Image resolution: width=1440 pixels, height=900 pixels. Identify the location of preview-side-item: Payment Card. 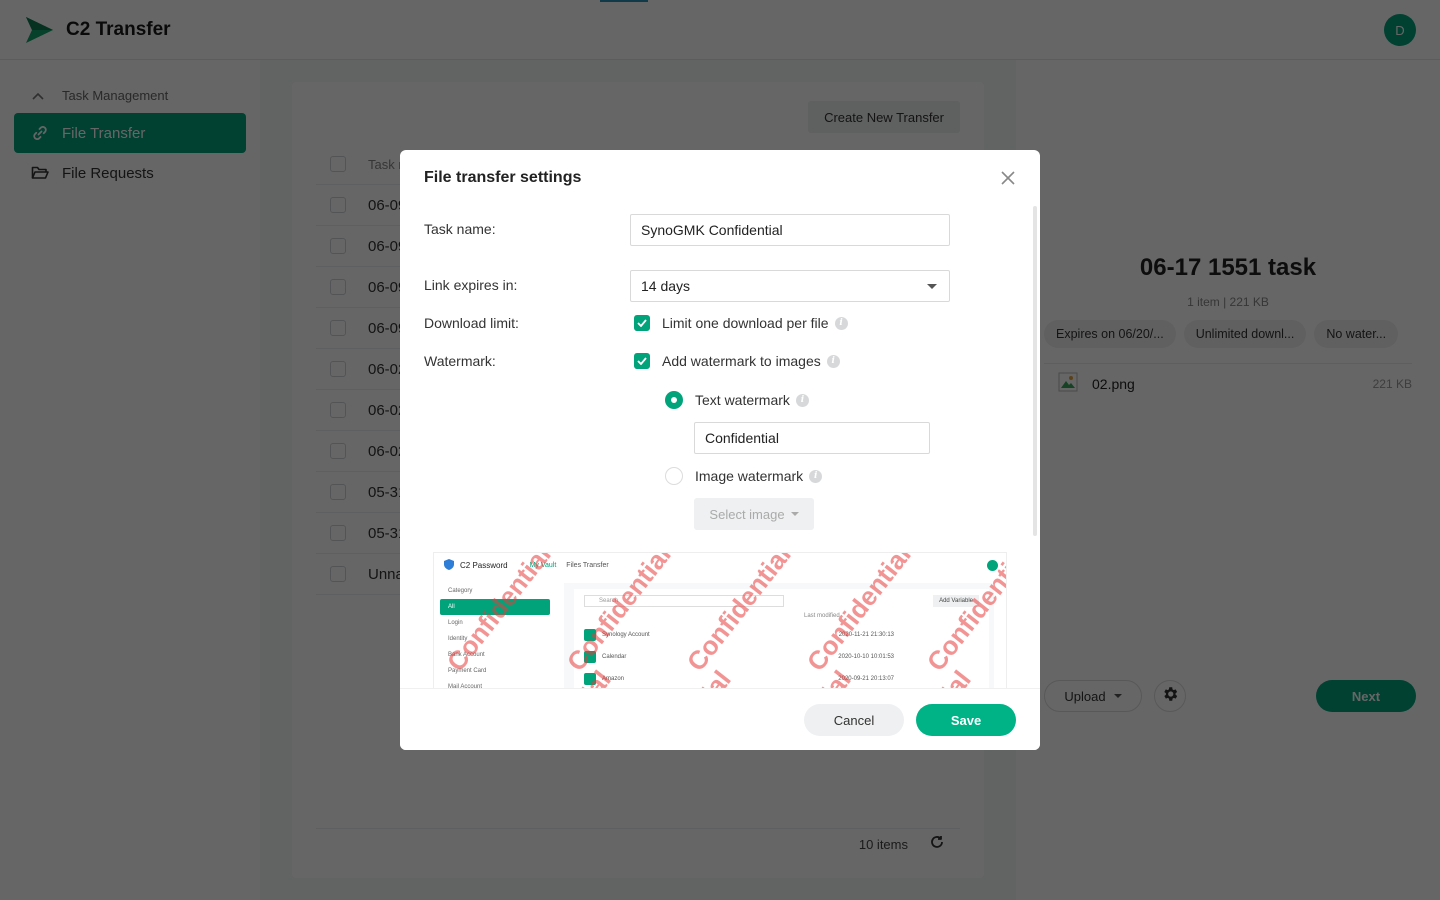
(467, 671).